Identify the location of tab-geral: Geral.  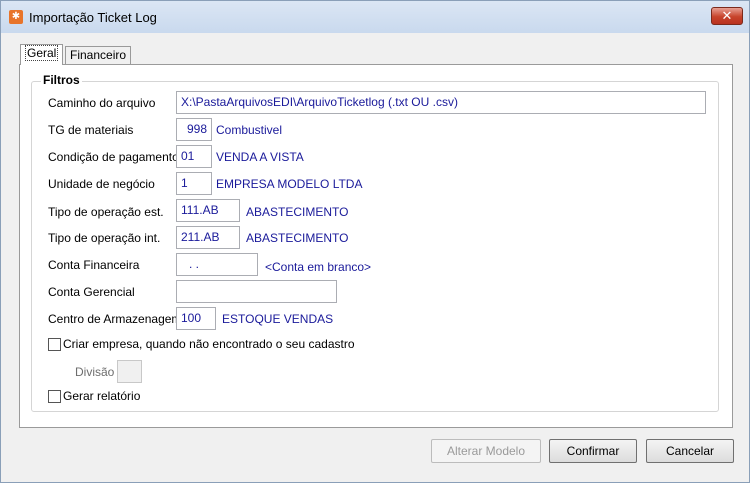
(42, 54).